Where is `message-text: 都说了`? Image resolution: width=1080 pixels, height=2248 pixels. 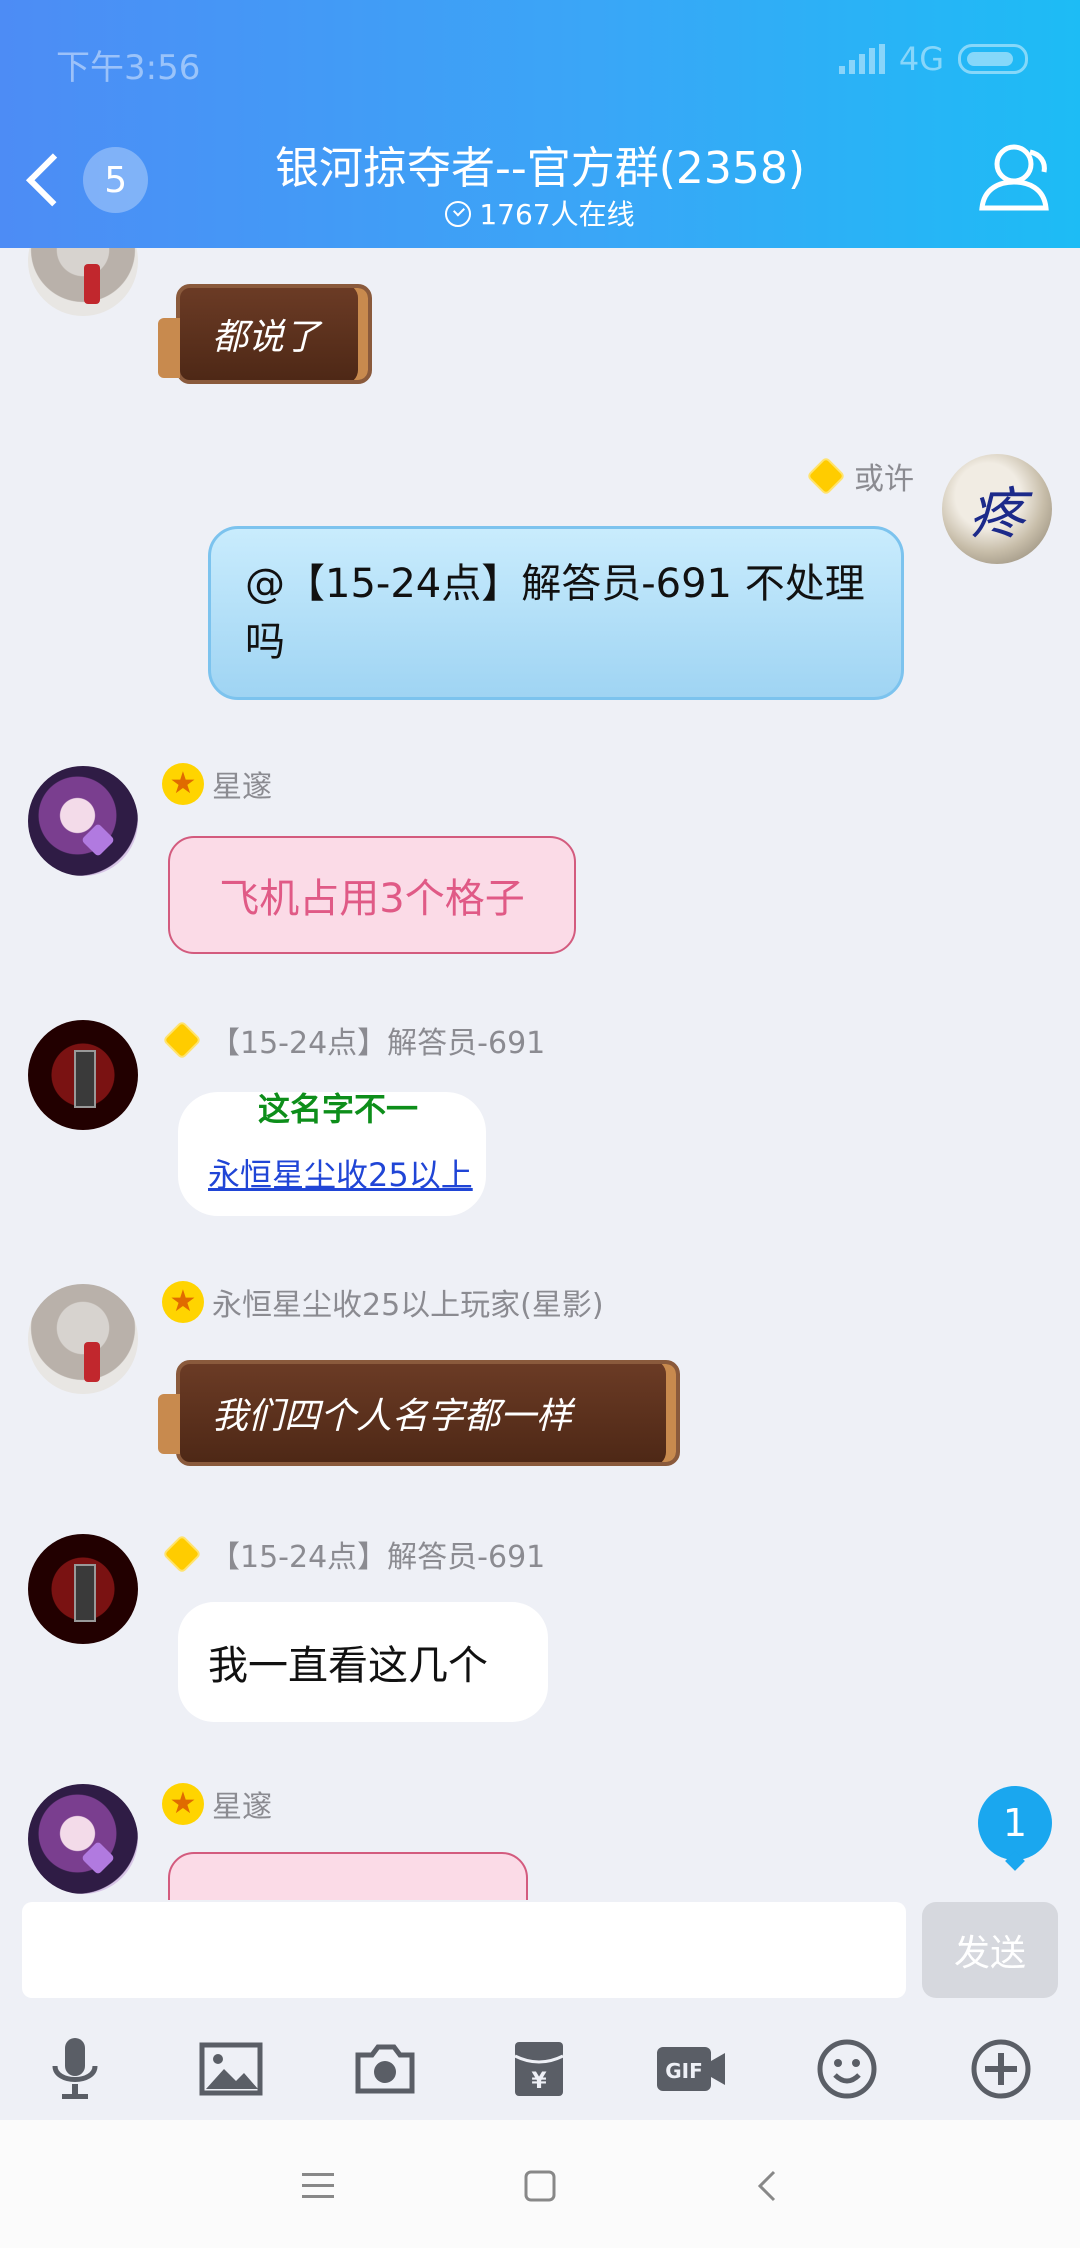
message-text: 都说了 is located at coordinates (266, 337).